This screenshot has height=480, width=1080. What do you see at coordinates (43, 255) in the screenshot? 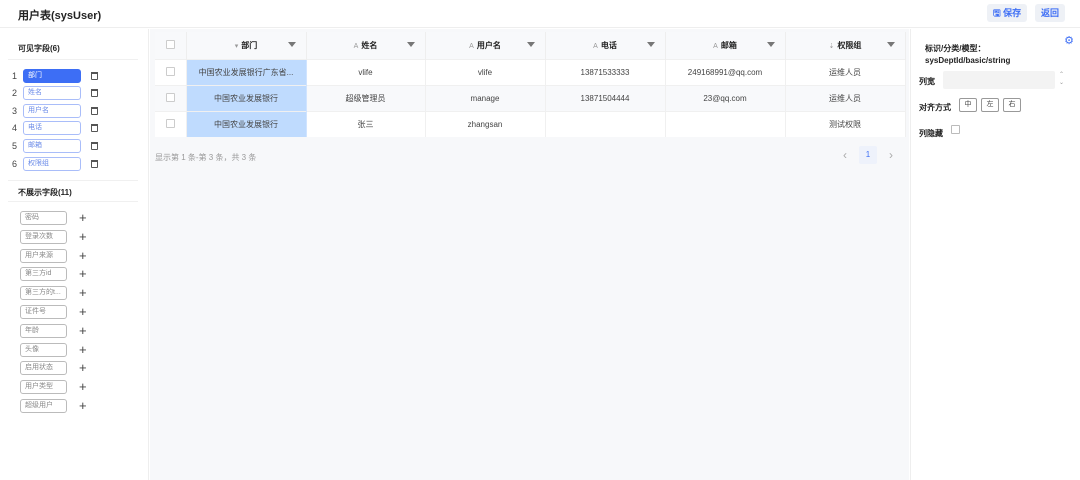
I see `field-tag: 用户来源` at bounding box center [43, 255].